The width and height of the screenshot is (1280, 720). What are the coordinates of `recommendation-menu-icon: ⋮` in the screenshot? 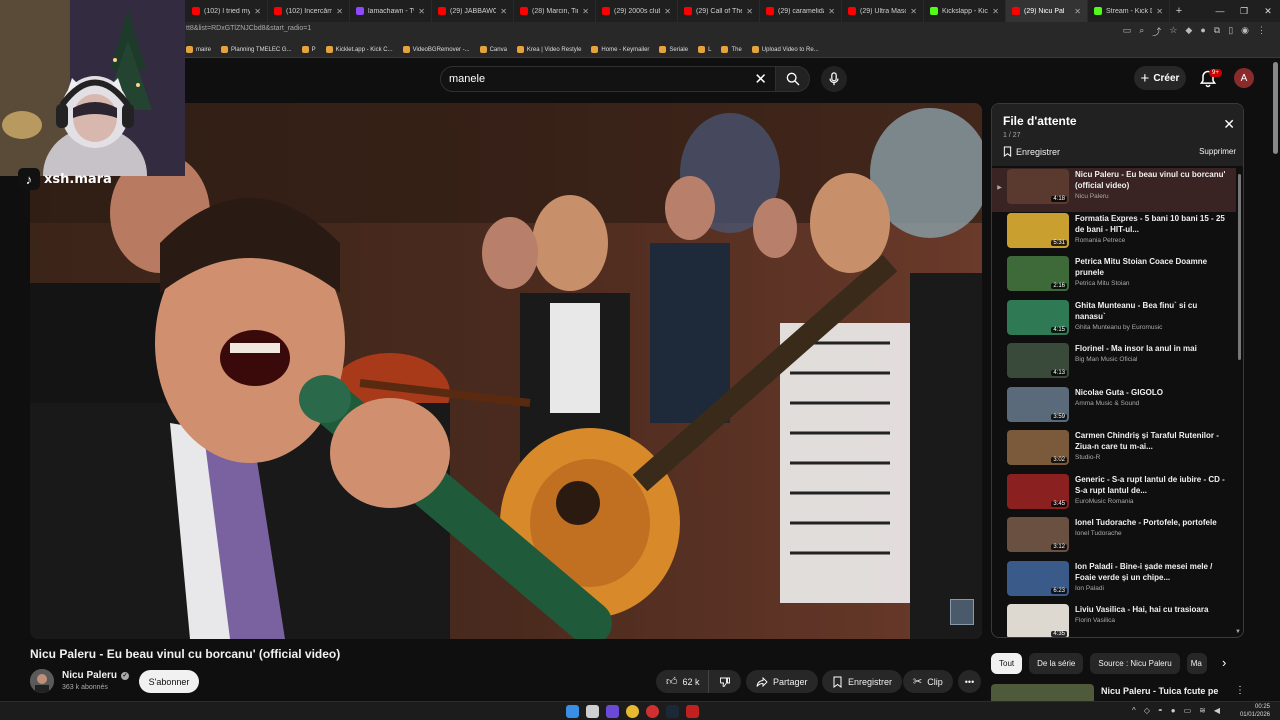 It's located at (1240, 690).